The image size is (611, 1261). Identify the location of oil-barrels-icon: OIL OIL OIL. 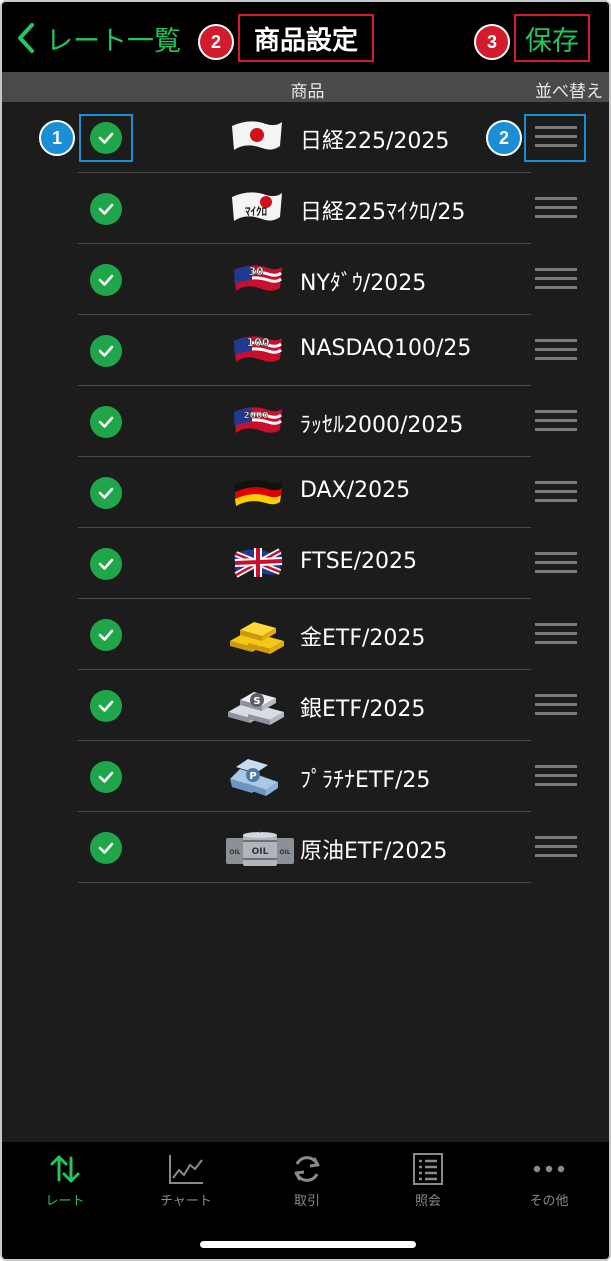
(260, 846).